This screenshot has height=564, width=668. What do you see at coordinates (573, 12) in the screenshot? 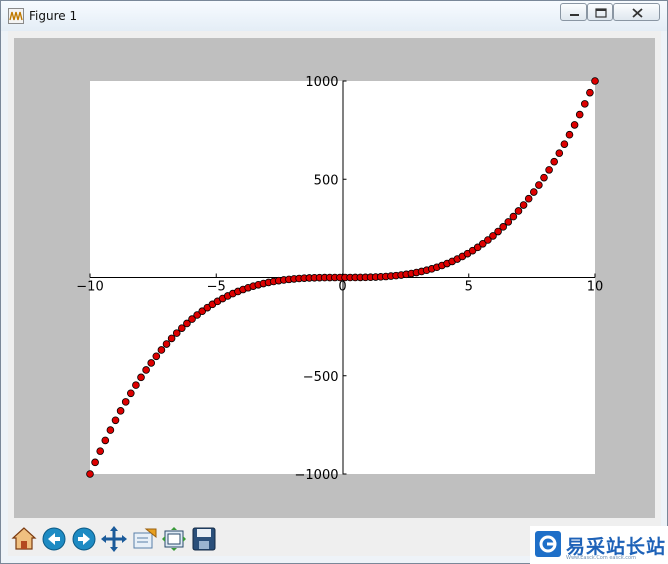
I see `minimize-button` at bounding box center [573, 12].